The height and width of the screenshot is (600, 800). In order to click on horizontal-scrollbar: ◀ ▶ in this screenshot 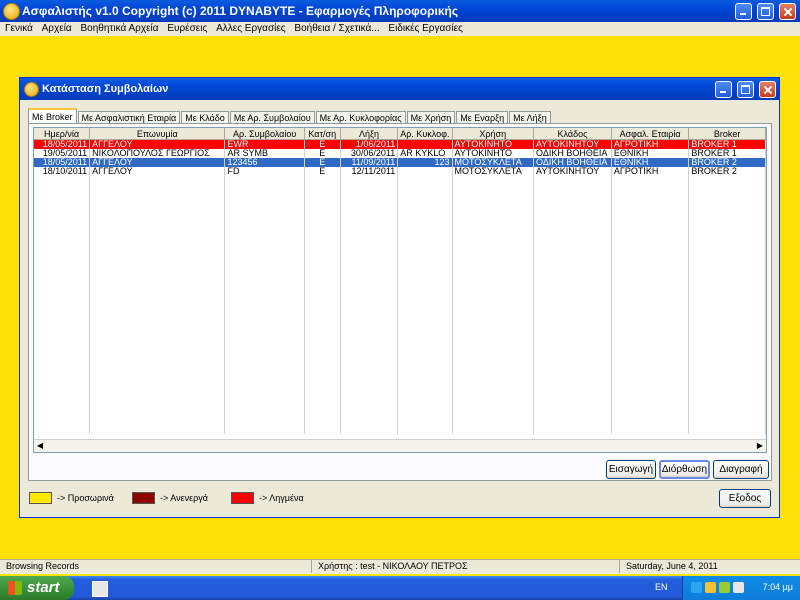, I will do `click(400, 445)`.